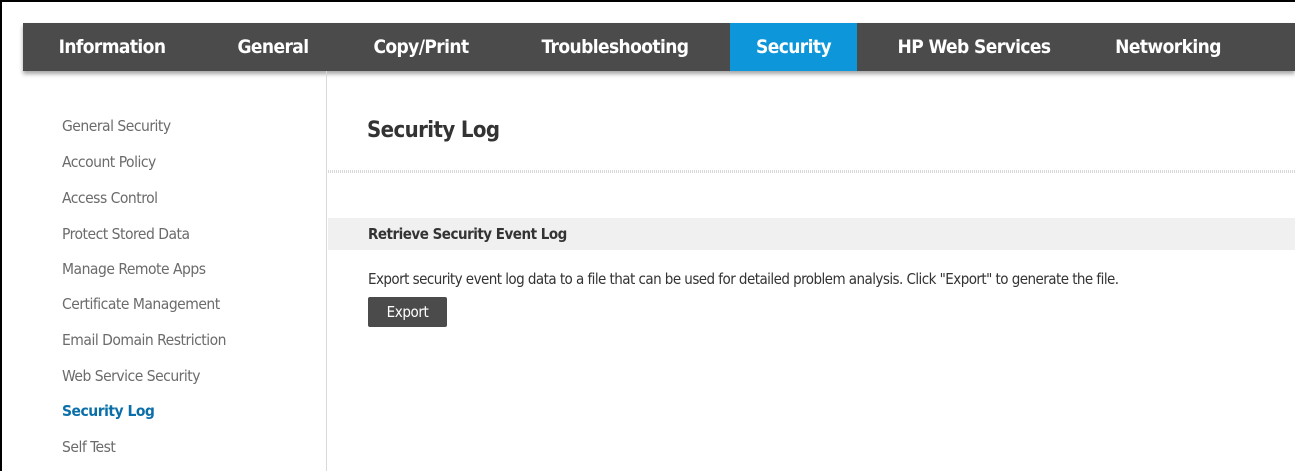  I want to click on sidebar-item-protect-stored-data: Protect Stored Data, so click(126, 234).